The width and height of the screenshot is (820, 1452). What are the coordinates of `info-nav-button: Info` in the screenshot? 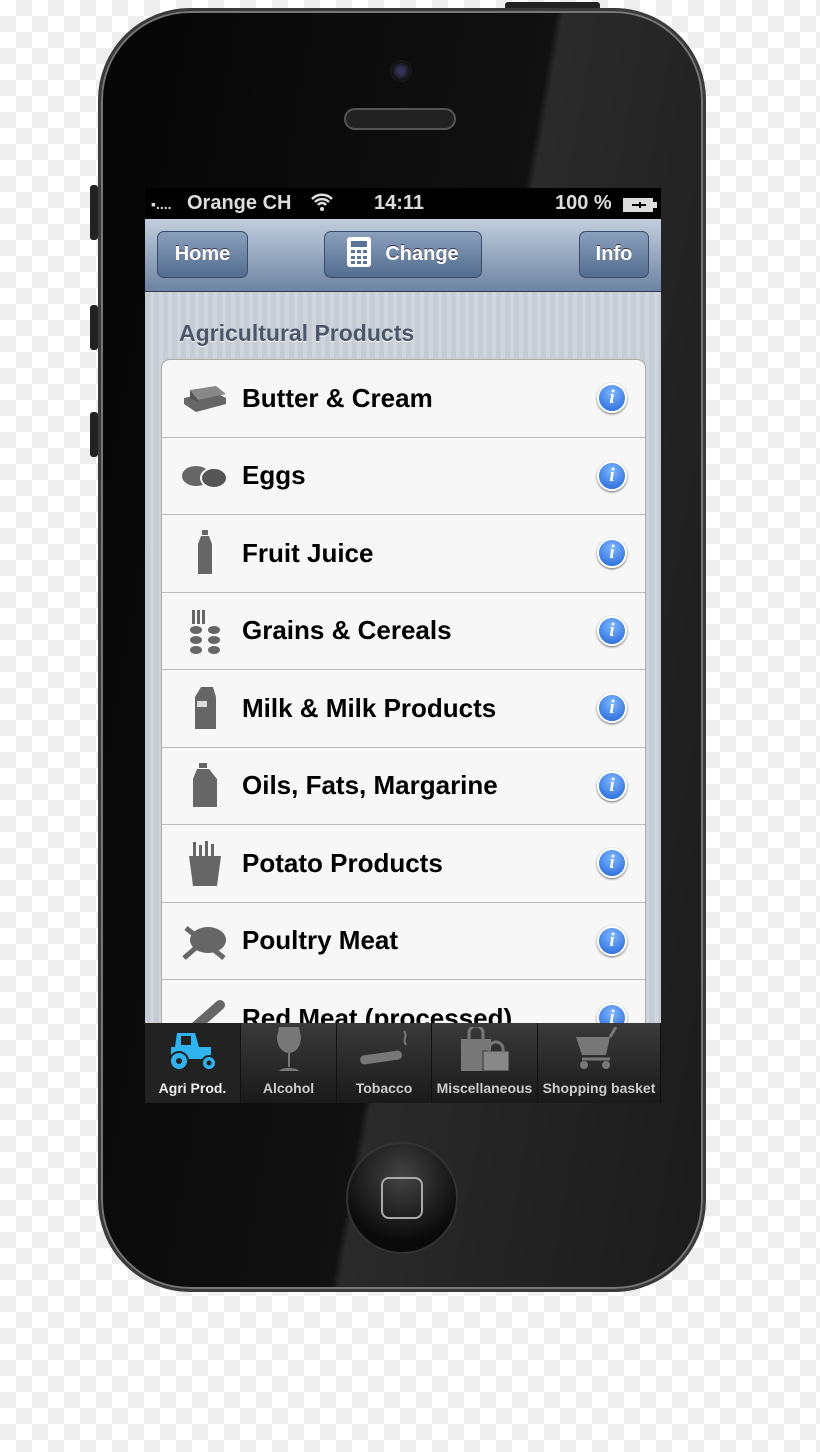 It's located at (614, 254).